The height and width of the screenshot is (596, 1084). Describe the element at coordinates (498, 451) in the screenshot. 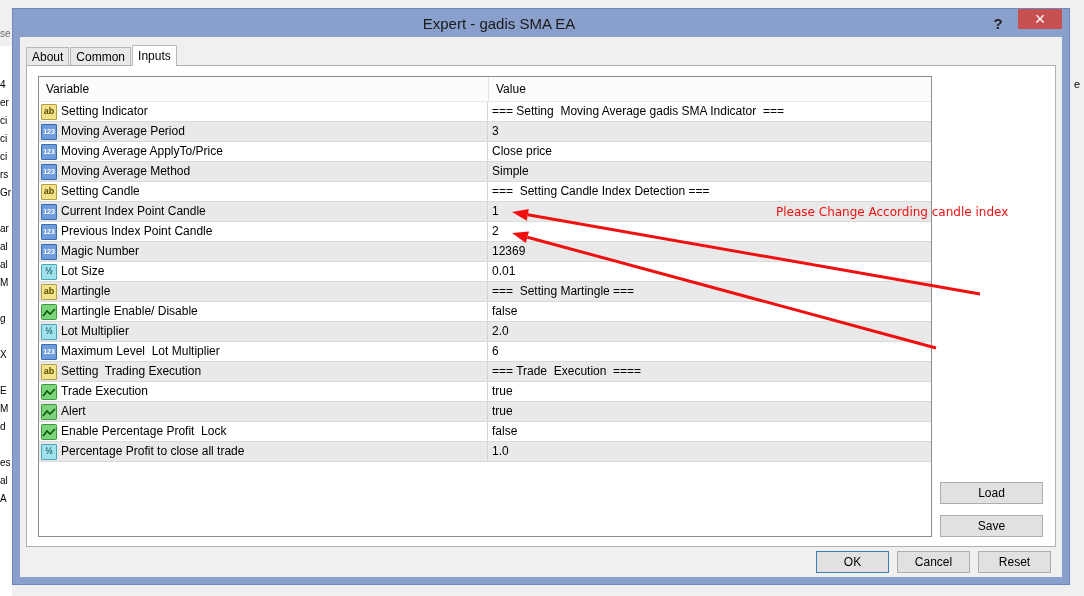

I see `value-cell: 1.0` at that location.